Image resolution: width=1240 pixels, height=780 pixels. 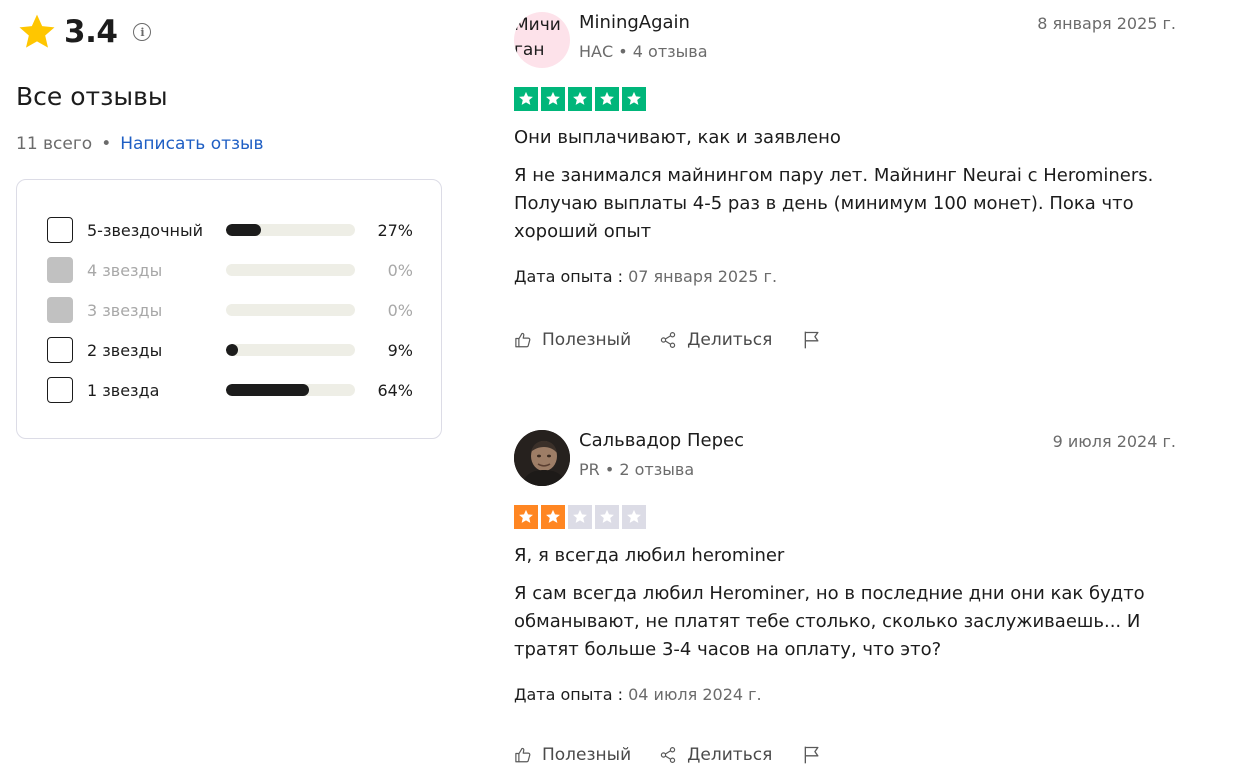 I want to click on filter-percent: 64%, so click(x=395, y=390).